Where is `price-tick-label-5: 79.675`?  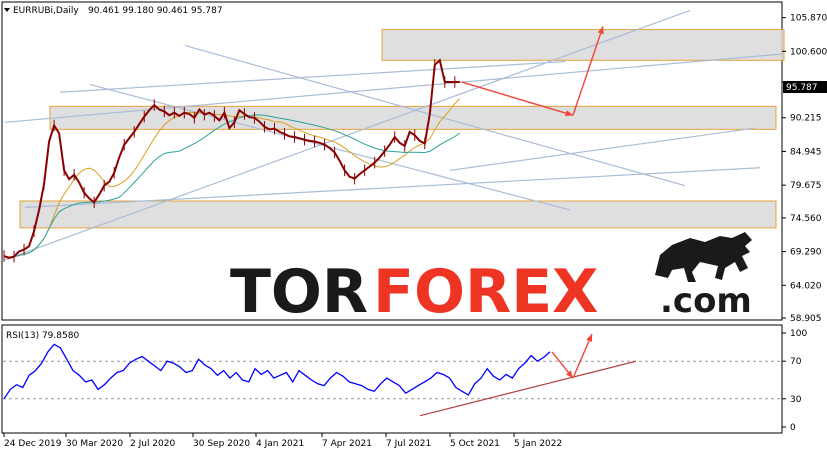
price-tick-label-5: 79.675 is located at coordinates (806, 186).